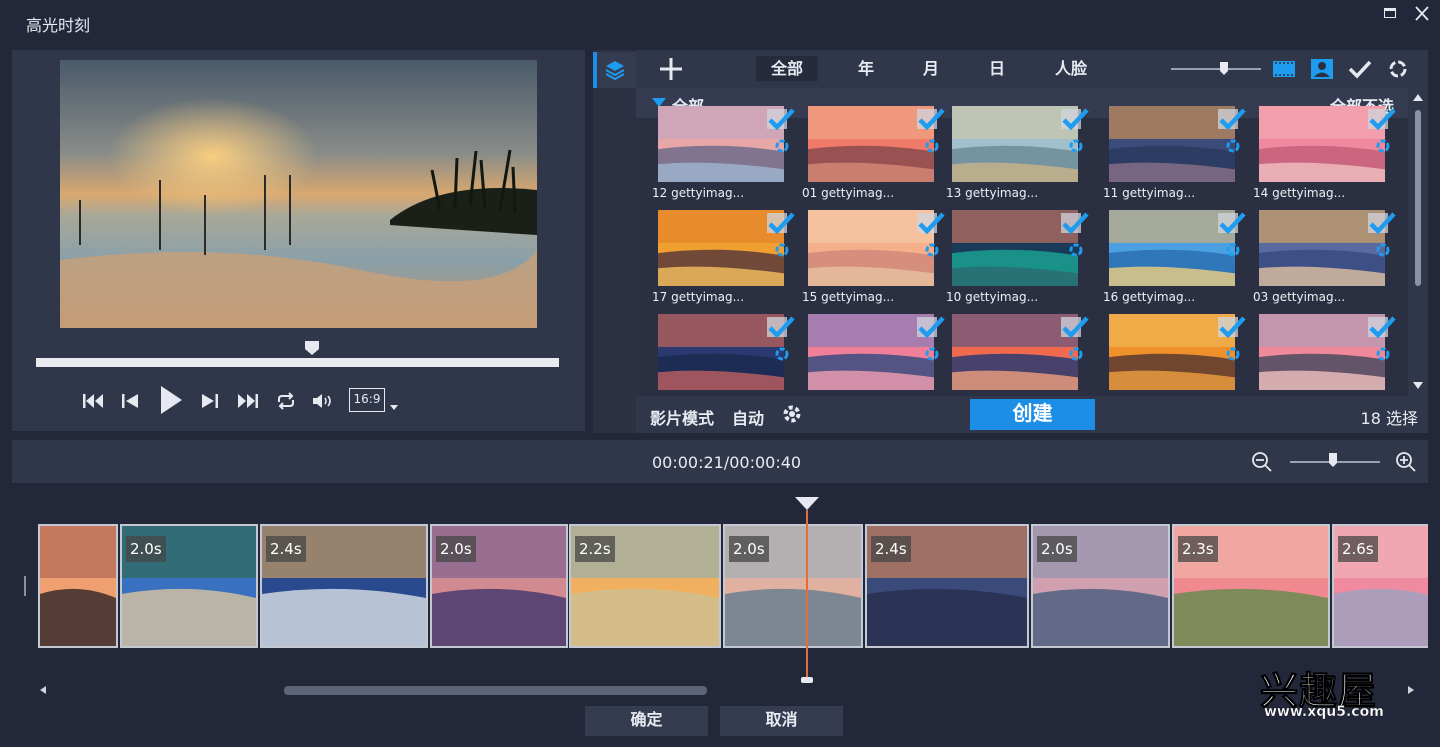 The height and width of the screenshot is (747, 1440). What do you see at coordinates (1418, 97) in the screenshot?
I see `scroll-up-icon` at bounding box center [1418, 97].